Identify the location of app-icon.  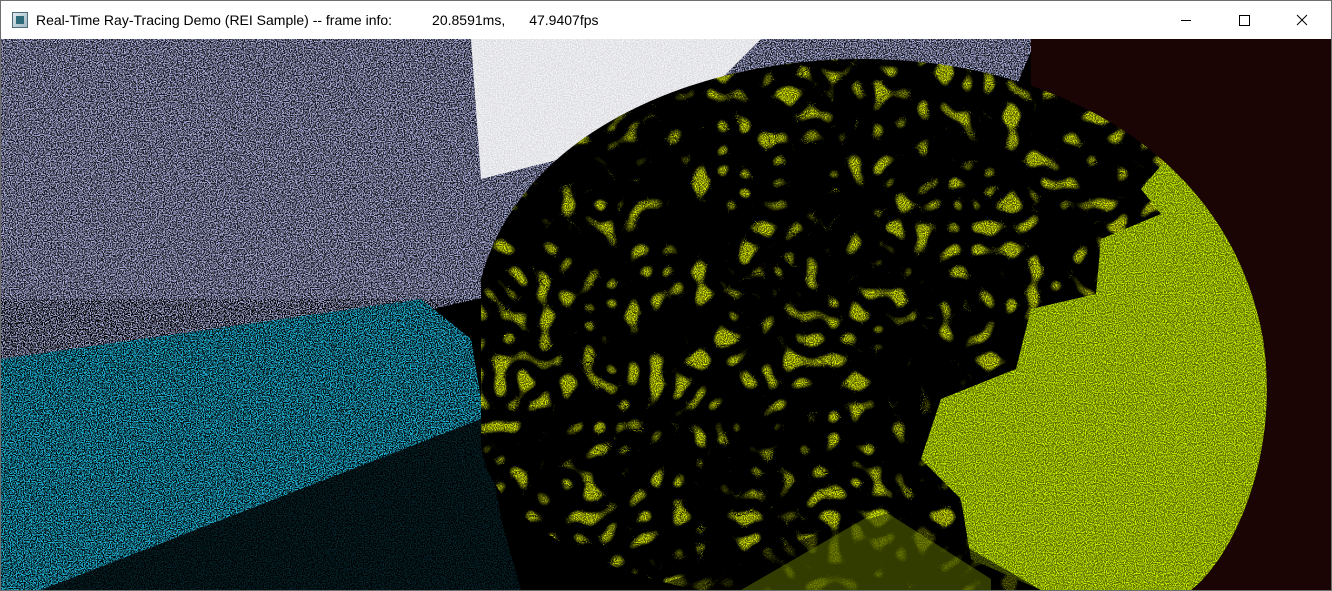
(20, 20).